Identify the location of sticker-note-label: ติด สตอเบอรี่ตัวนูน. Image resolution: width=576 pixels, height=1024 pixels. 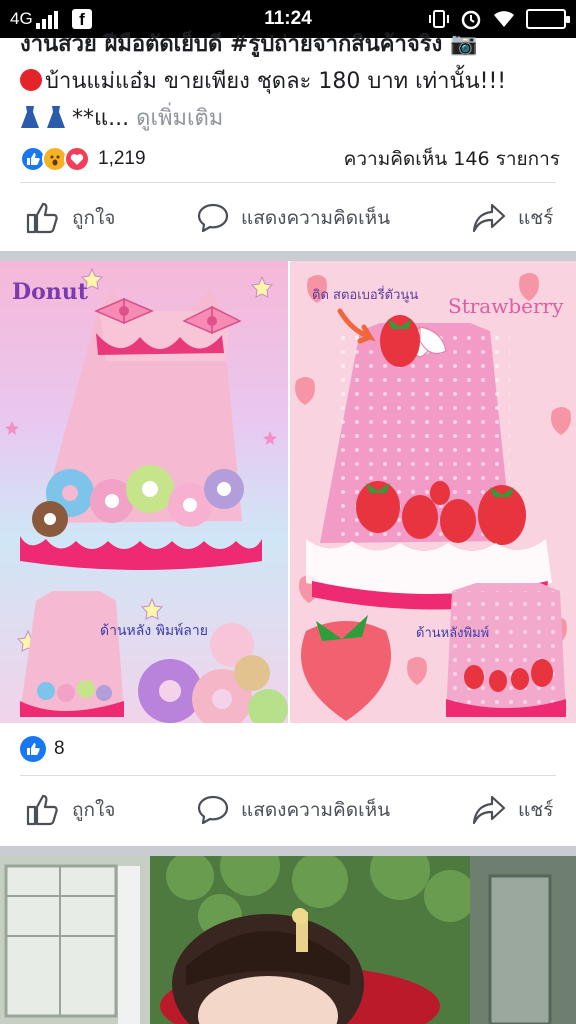
(365, 294).